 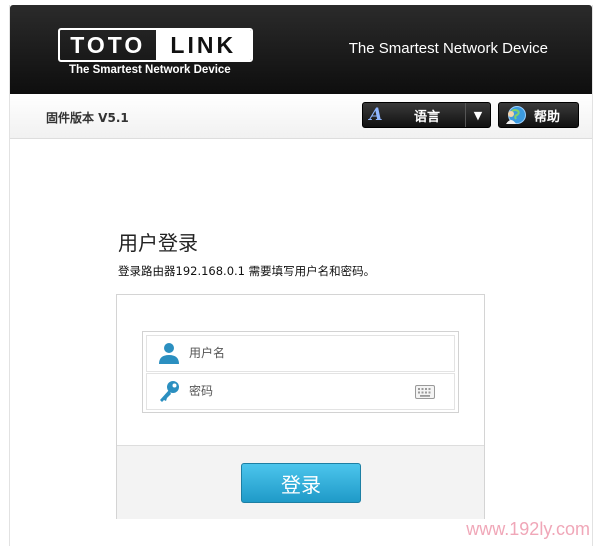 I want to click on logo-text-link: LINK, so click(x=203, y=45).